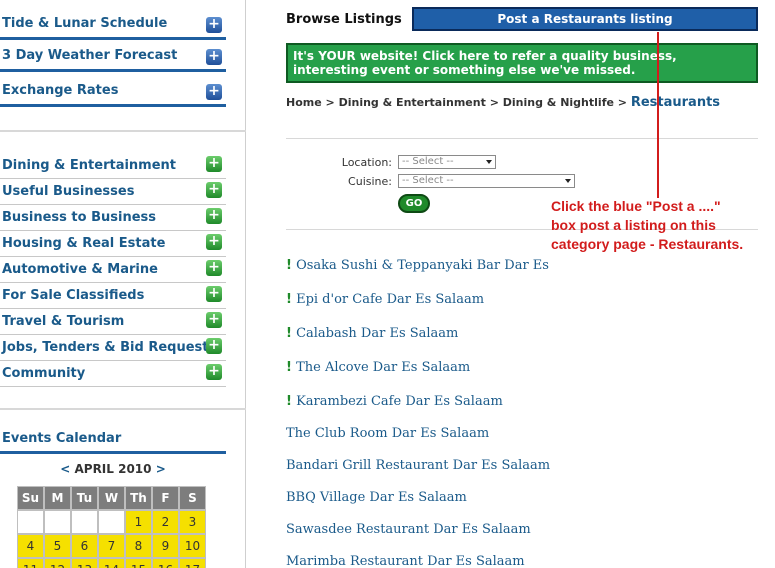  I want to click on listing-item: Bandari Grill Restaurant Dar Es Salaam, so click(419, 465).